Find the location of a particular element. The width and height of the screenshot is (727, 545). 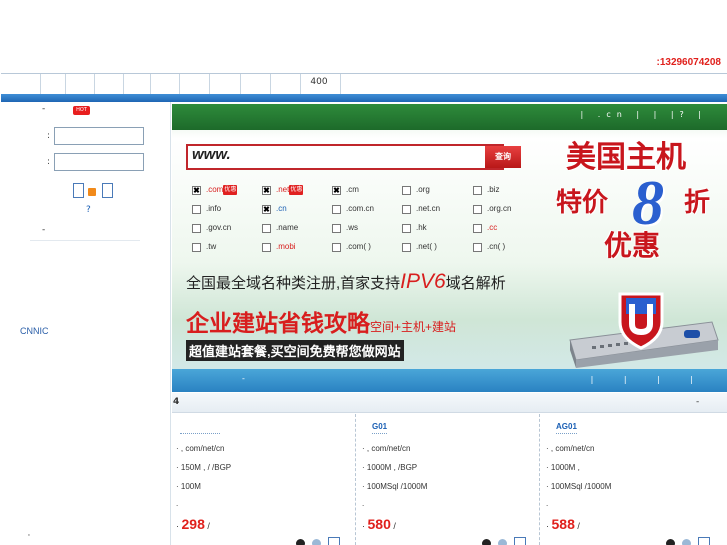

column-divider is located at coordinates (539, 479).